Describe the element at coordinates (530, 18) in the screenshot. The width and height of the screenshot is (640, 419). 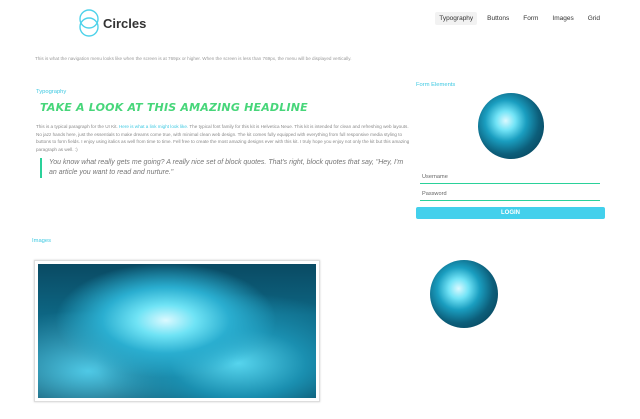
I see `nav-item-form: Form` at that location.